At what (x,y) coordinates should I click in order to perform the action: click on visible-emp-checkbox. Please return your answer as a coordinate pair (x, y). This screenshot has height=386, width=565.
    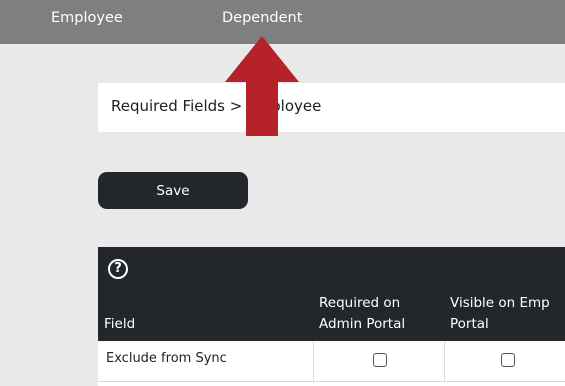
    Looking at the image, I should click on (508, 360).